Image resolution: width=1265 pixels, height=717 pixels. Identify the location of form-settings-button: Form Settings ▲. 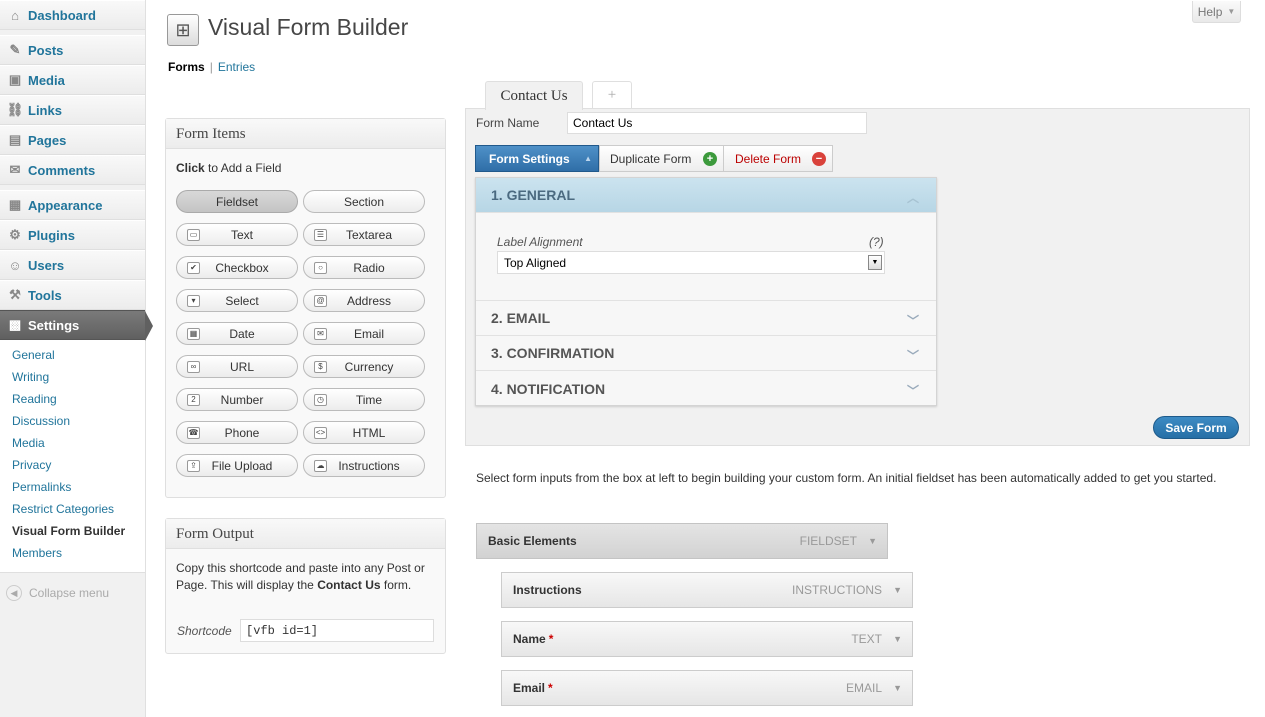
(537, 158).